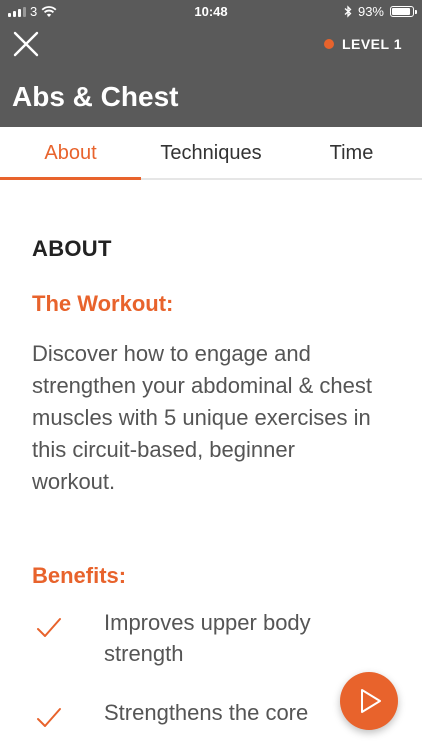 This screenshot has width=422, height=750. Describe the element at coordinates (103, 303) in the screenshot. I see `workout-heading: The Workout:` at that location.